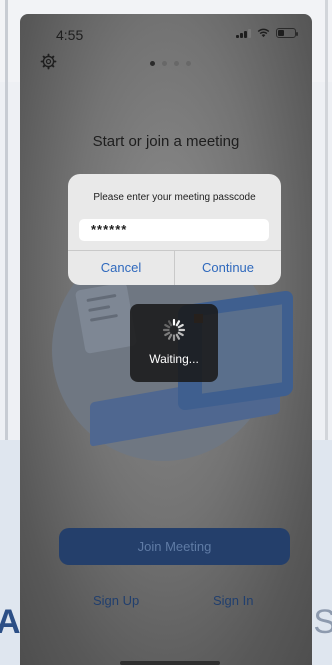 Image resolution: width=332 pixels, height=665 pixels. I want to click on page-title: Start or join a meeting, so click(166, 141).